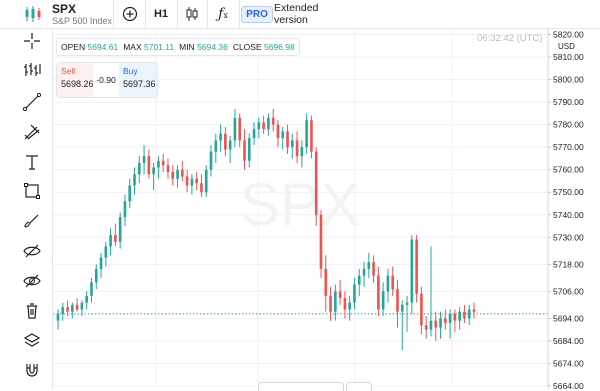 This screenshot has height=391, width=600. Describe the element at coordinates (26, 209) in the screenshot. I see `drawing-toolbar` at that location.